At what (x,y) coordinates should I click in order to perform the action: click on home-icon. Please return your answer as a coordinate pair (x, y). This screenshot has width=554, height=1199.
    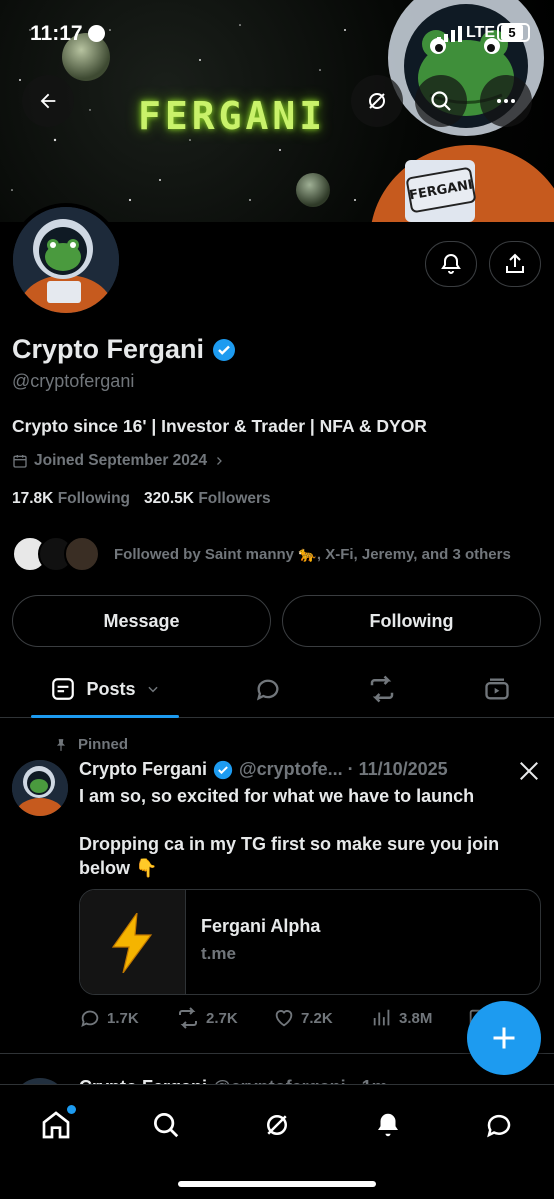
    Looking at the image, I should click on (56, 1125).